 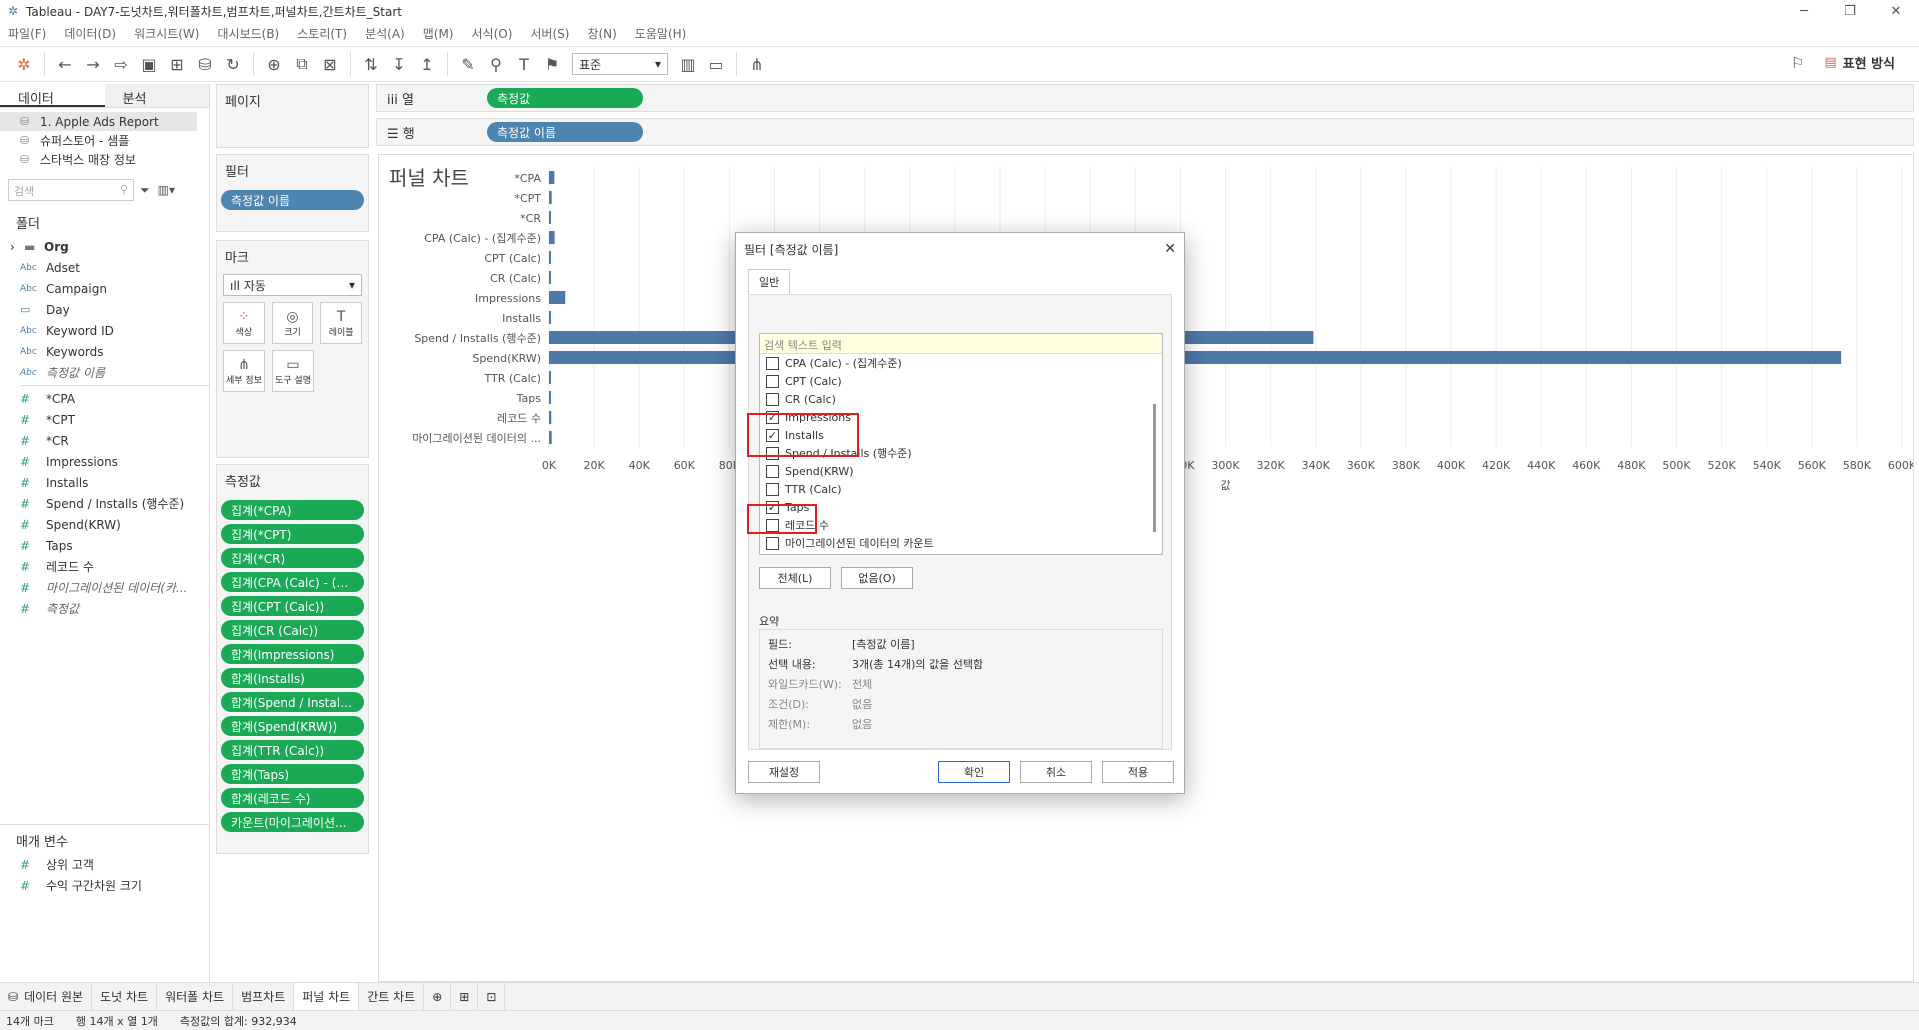 I want to click on mark-type-select: ıll 자동 ▾, so click(x=292, y=285).